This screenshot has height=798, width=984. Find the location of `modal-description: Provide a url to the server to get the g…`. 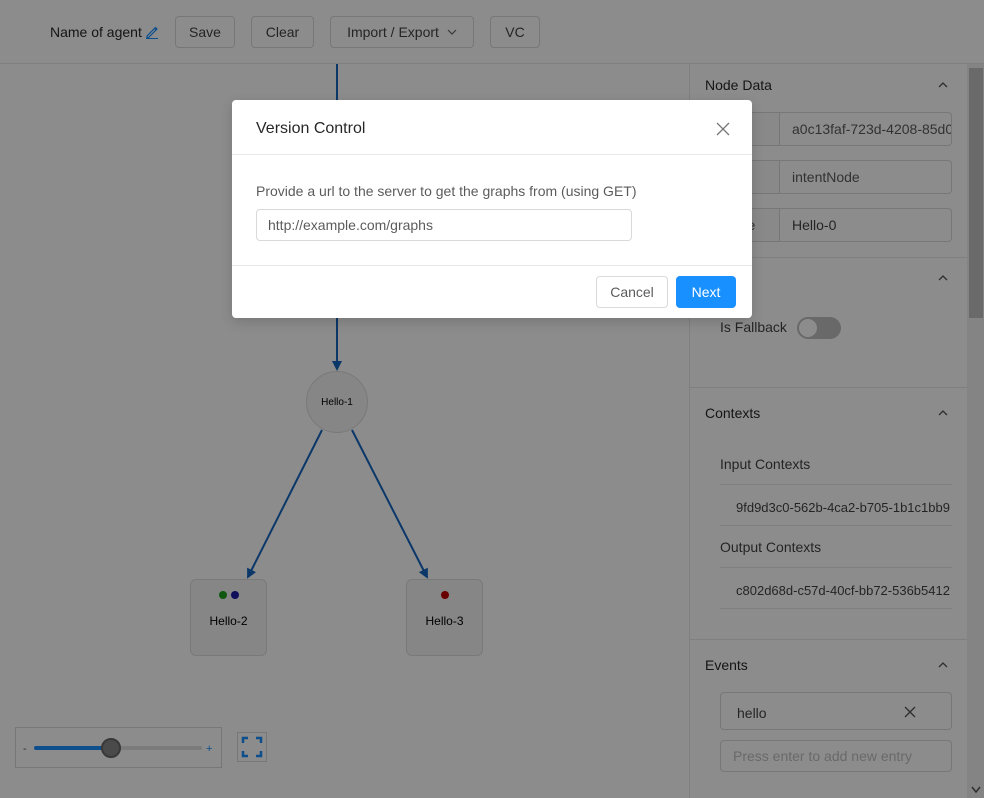

modal-description: Provide a url to the server to get the g… is located at coordinates (446, 191).